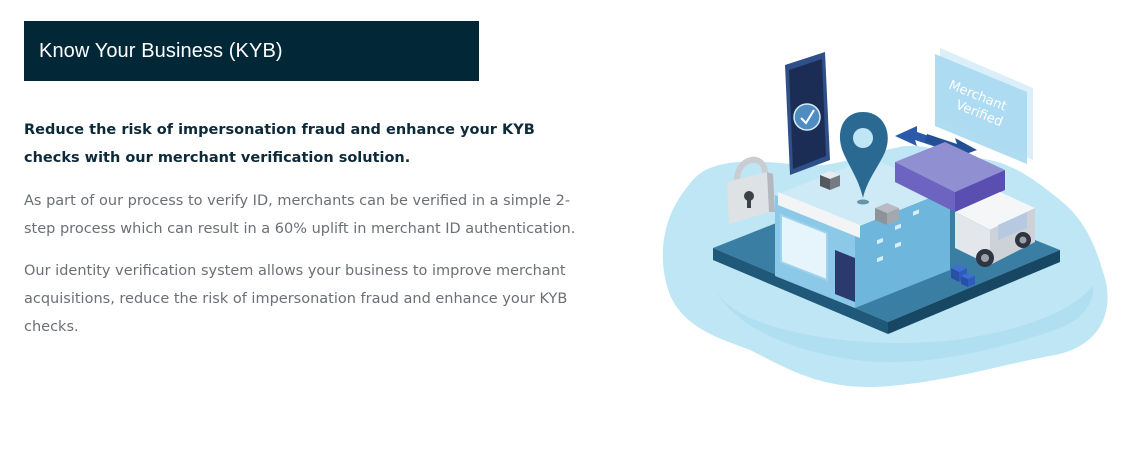  Describe the element at coordinates (161, 50) in the screenshot. I see `section-title: Know Your Business (KYB)` at that location.